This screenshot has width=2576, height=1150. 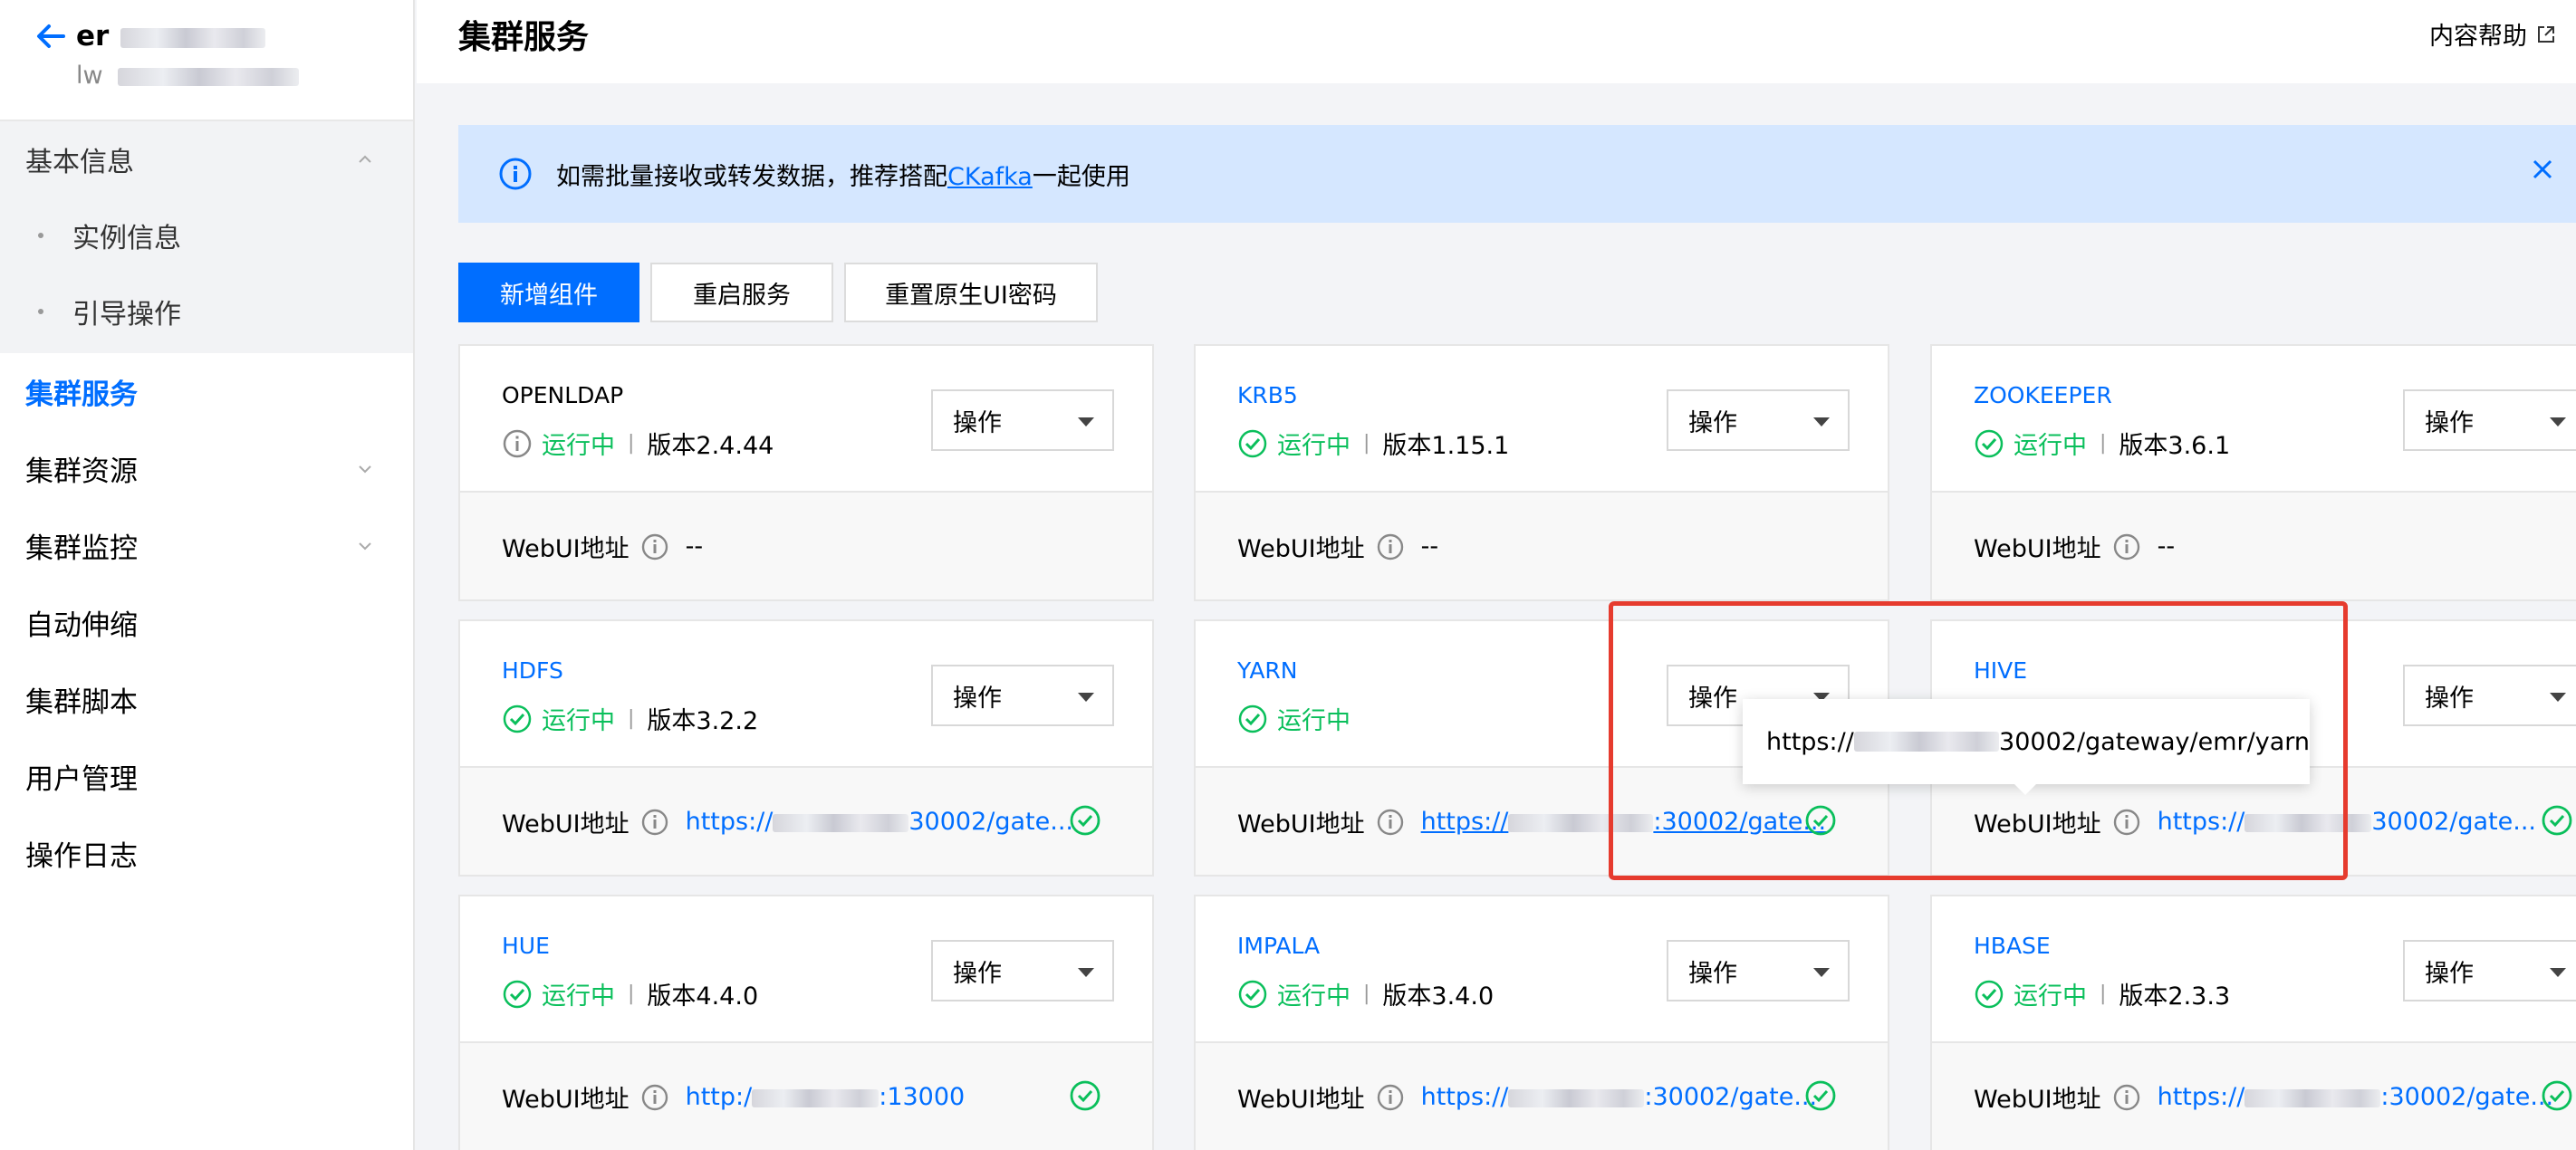 What do you see at coordinates (206, 776) in the screenshot?
I see `sidebar-item-user-management: 用户管理` at bounding box center [206, 776].